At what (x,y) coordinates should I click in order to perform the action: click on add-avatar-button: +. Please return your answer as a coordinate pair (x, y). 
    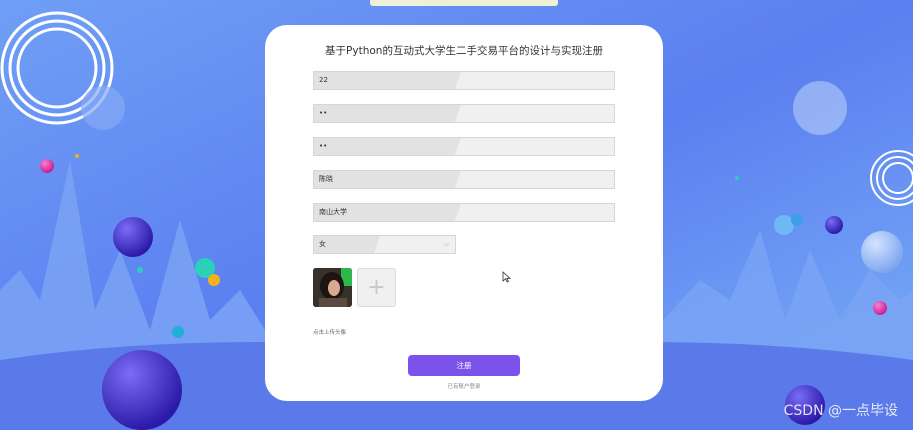
    Looking at the image, I should click on (376, 287).